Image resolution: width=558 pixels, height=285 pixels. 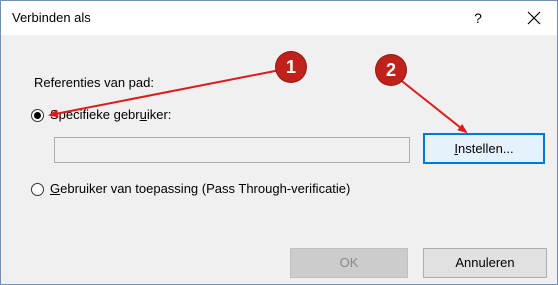 What do you see at coordinates (37, 189) in the screenshot?
I see `passthrough-user-radio` at bounding box center [37, 189].